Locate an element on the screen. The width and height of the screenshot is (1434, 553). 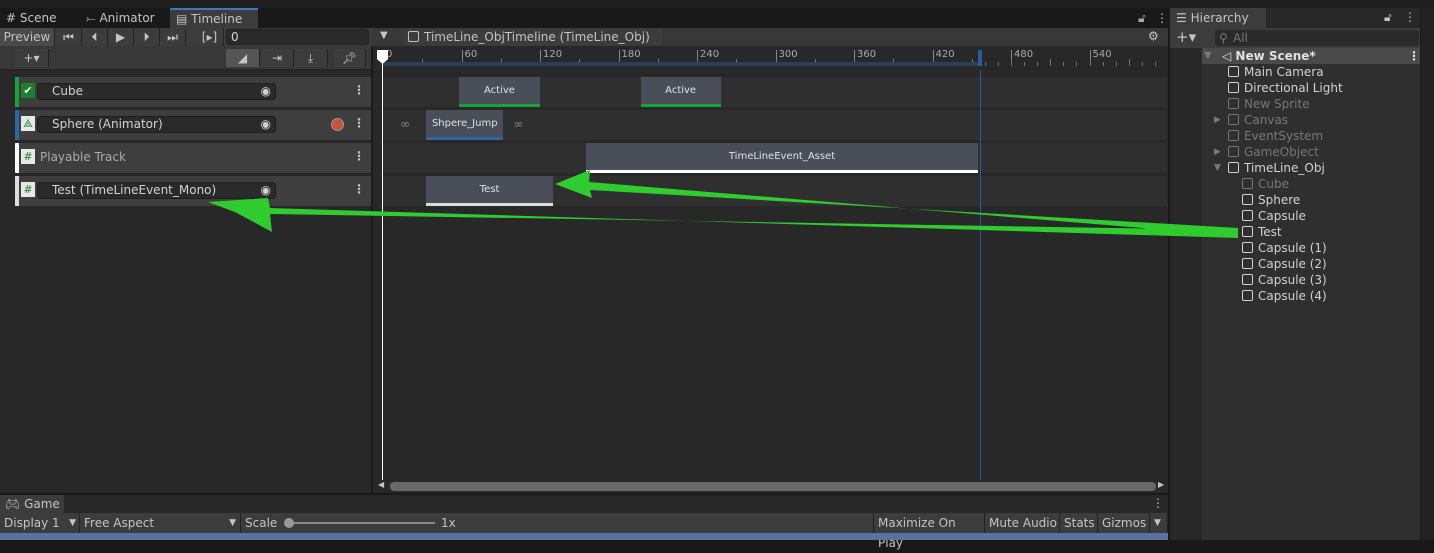
annotation-arrows is located at coordinates (723, 204).